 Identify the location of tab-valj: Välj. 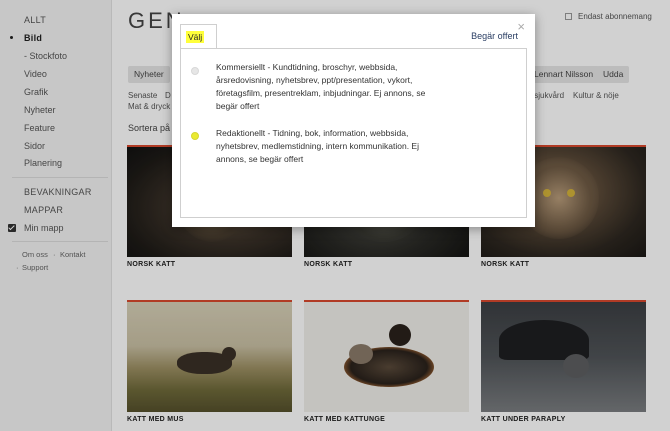
(198, 36).